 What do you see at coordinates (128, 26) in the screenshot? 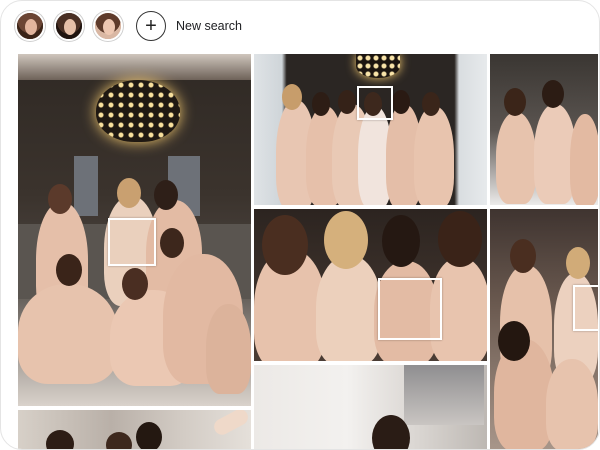
I see `face-search-bar: + New search` at bounding box center [128, 26].